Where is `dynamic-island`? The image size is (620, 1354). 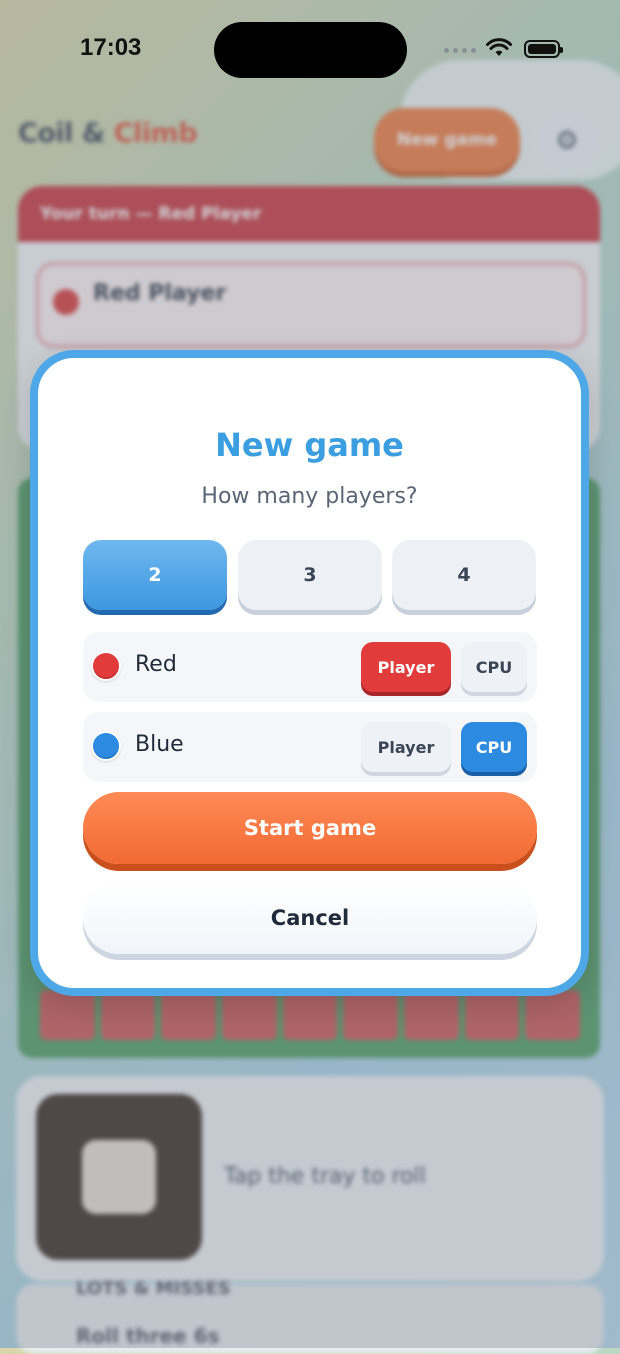 dynamic-island is located at coordinates (310, 50).